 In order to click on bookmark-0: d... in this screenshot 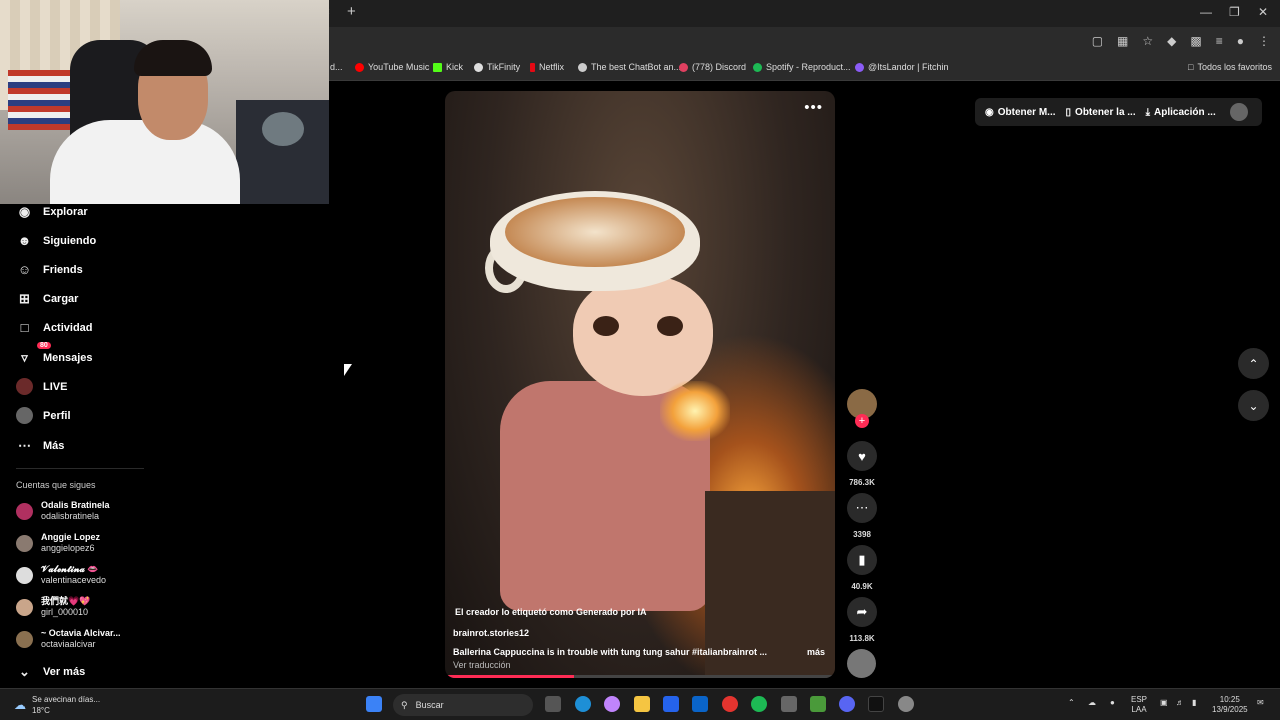, I will do `click(336, 67)`.